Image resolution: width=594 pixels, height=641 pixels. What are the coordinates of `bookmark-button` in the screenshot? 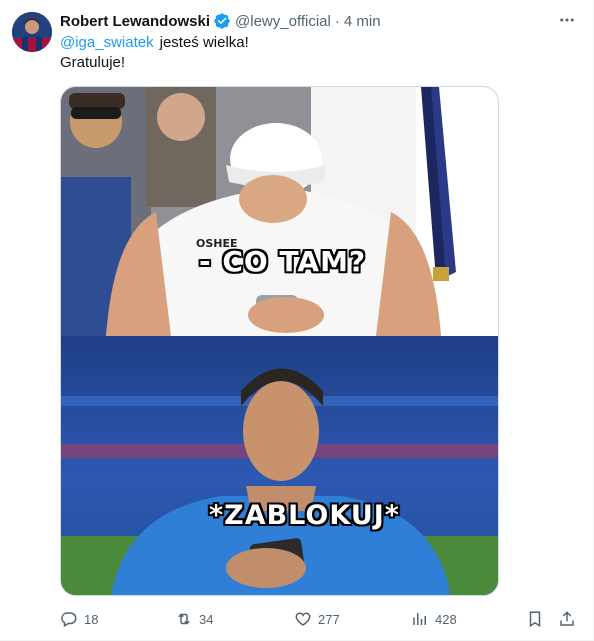 It's located at (535, 619).